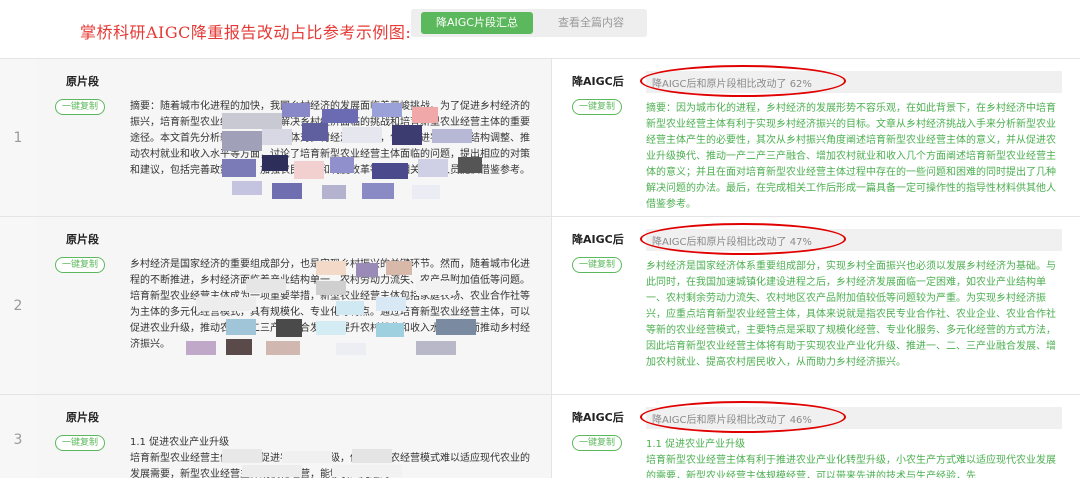  What do you see at coordinates (18, 137) in the screenshot?
I see `row-number: 1` at bounding box center [18, 137].